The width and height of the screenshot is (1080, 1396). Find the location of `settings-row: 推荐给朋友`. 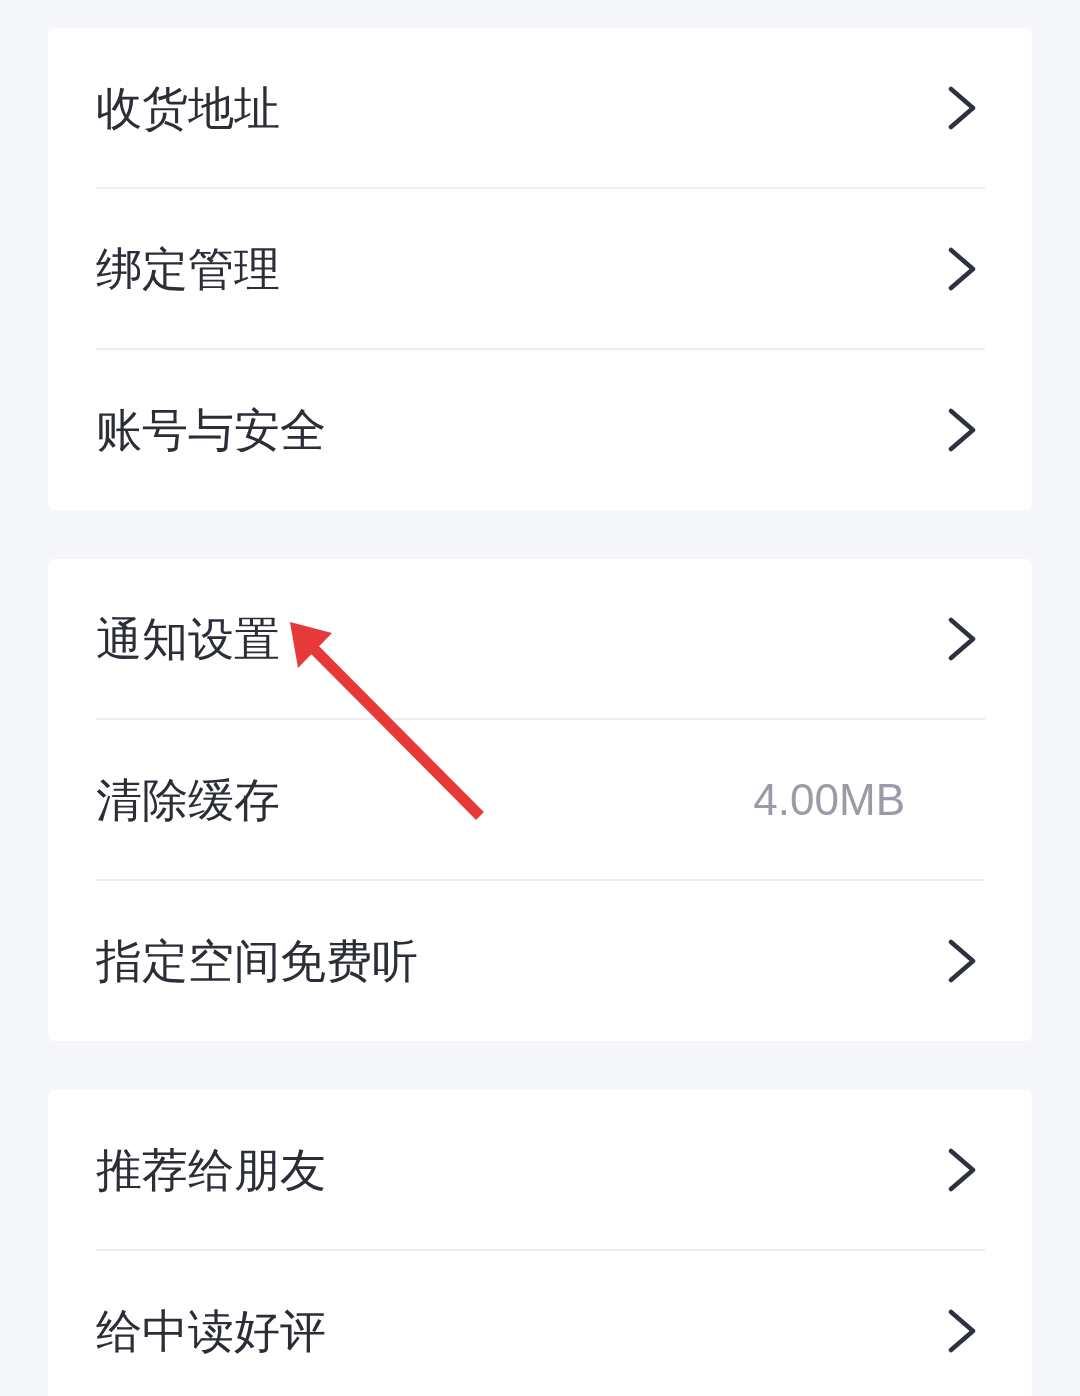

settings-row: 推荐给朋友 is located at coordinates (540, 1170).